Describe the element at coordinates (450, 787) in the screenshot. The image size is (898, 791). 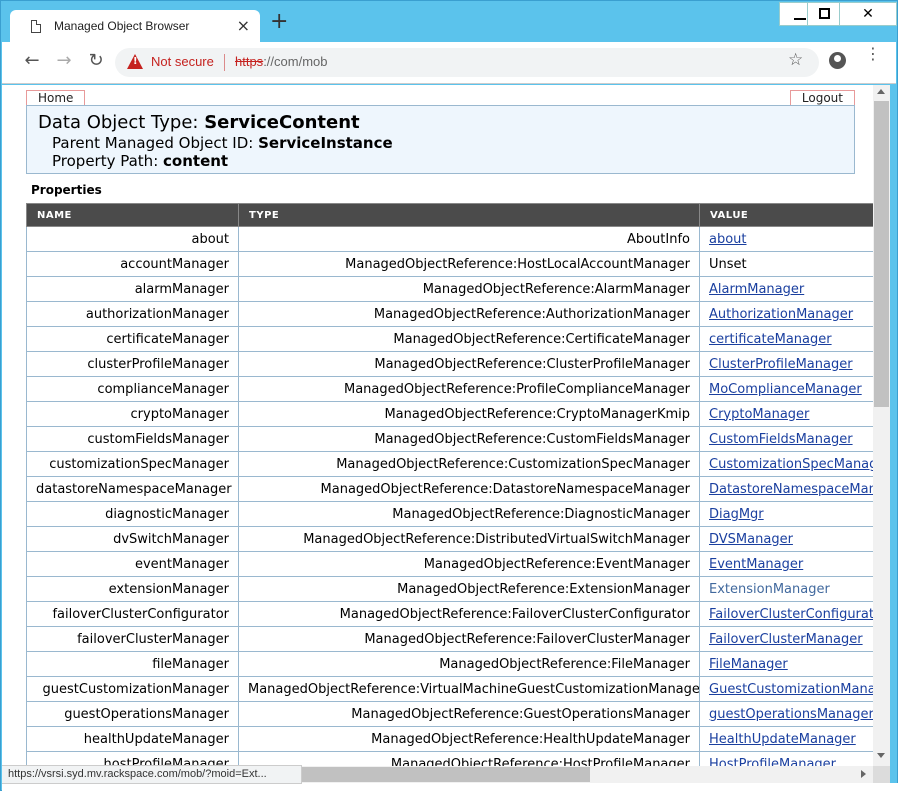
I see `window-bottom-border` at that location.